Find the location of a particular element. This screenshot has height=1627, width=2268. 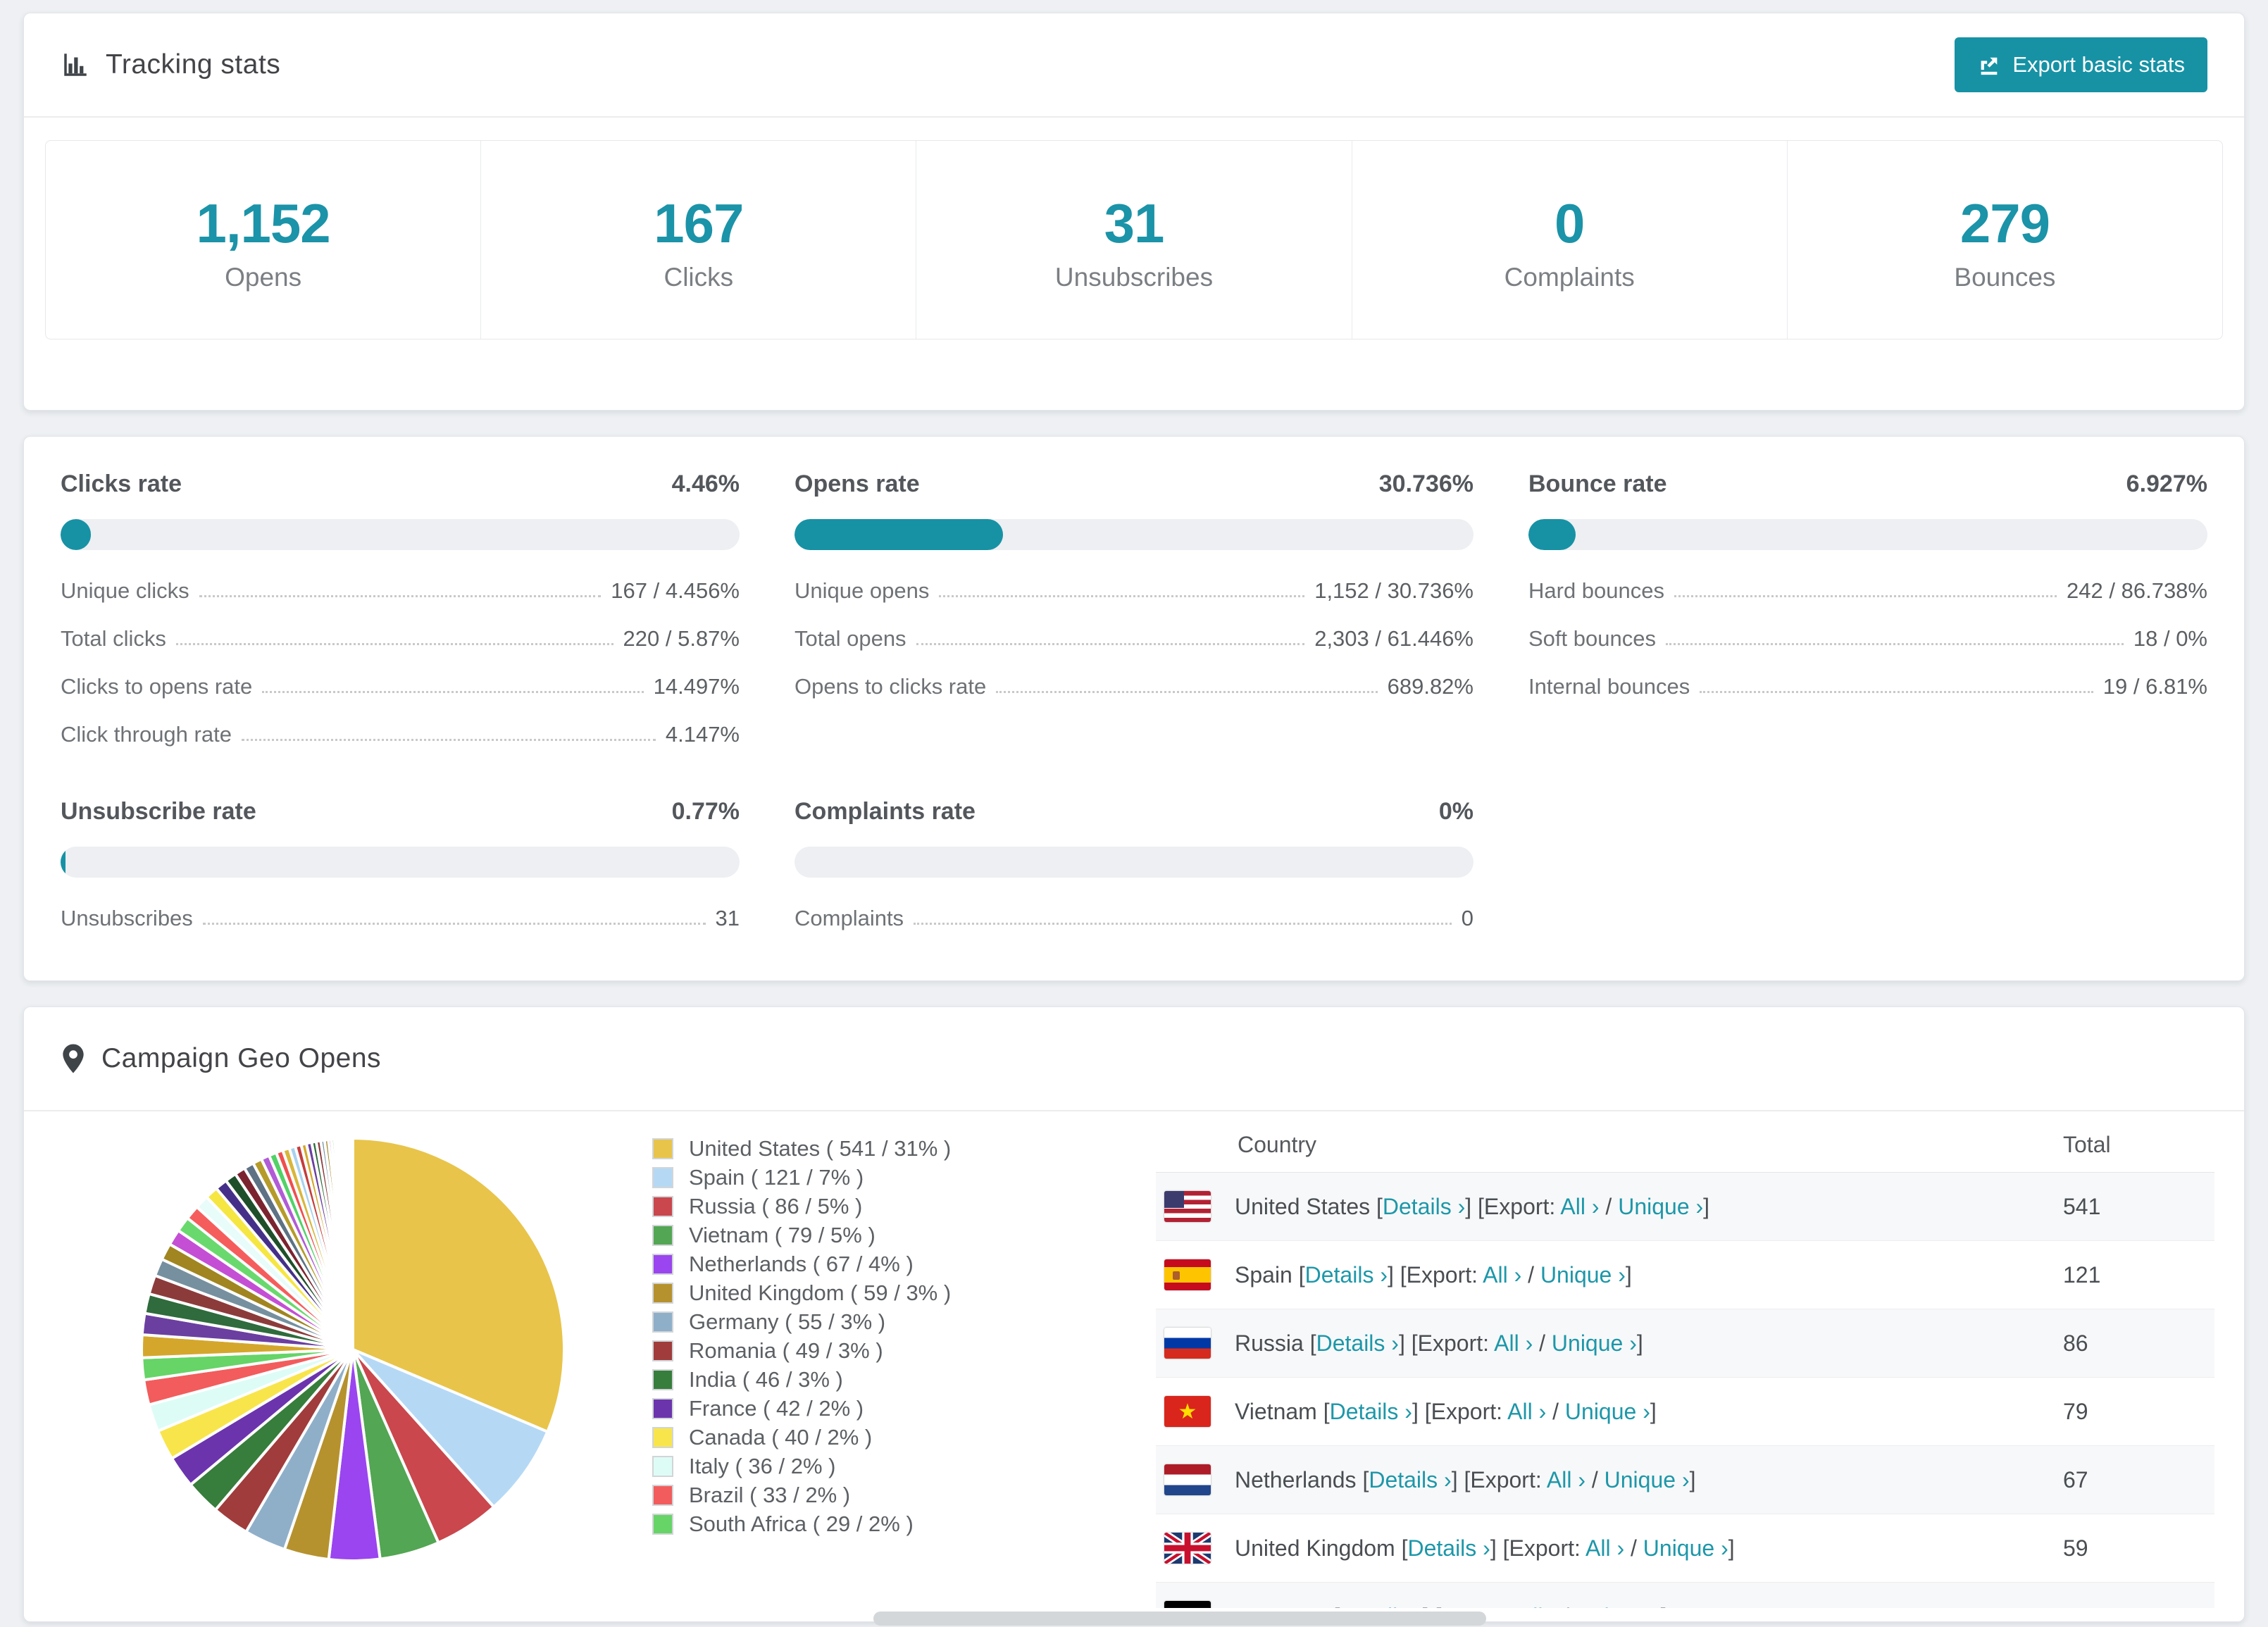

legend-label: Spain ( 121 / 7% ) is located at coordinates (777, 1177).